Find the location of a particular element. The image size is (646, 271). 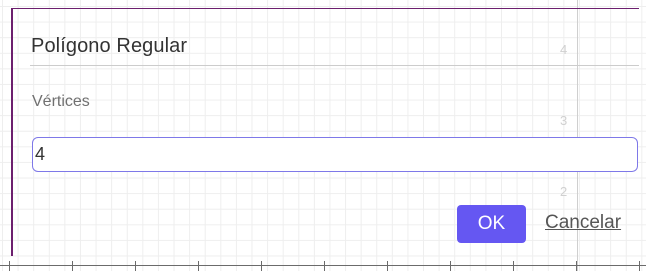

vertices-input is located at coordinates (335, 154).